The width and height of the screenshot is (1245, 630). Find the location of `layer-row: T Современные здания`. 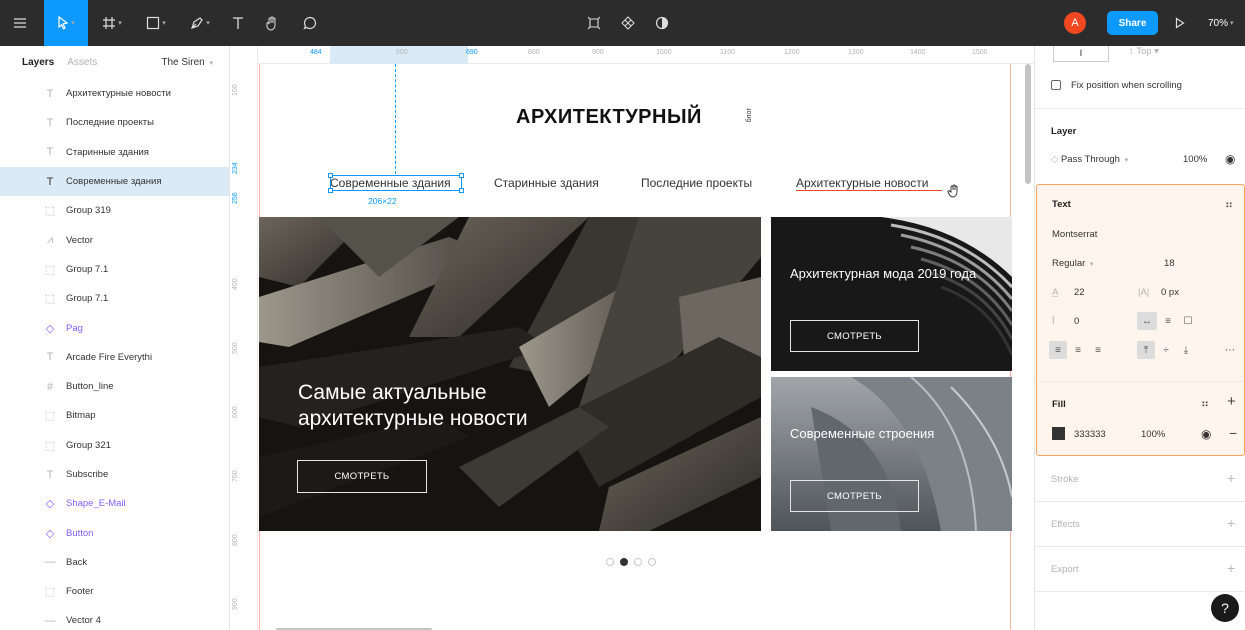

layer-row: T Современные здания is located at coordinates (114, 181).